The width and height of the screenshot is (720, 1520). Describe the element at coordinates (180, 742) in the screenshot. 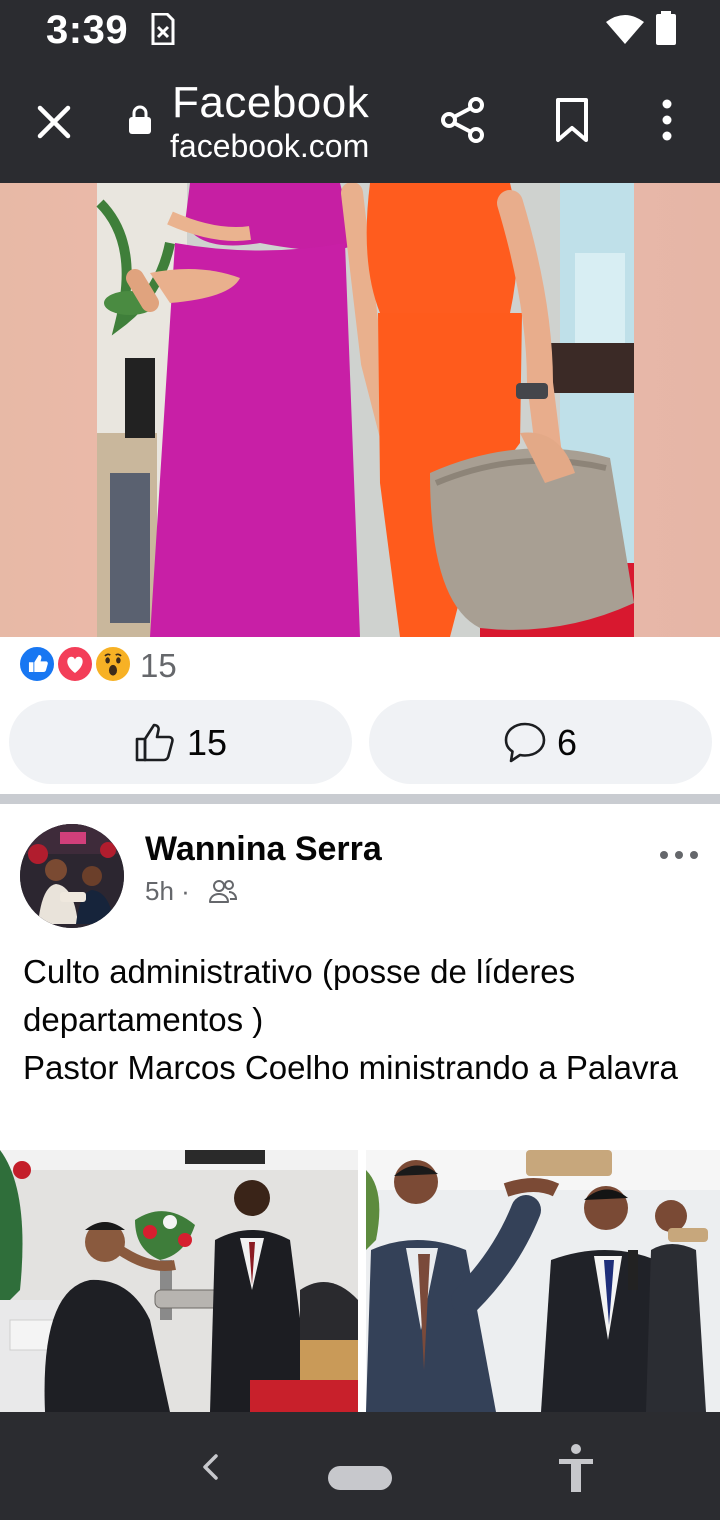

I see `like-button: 15` at that location.